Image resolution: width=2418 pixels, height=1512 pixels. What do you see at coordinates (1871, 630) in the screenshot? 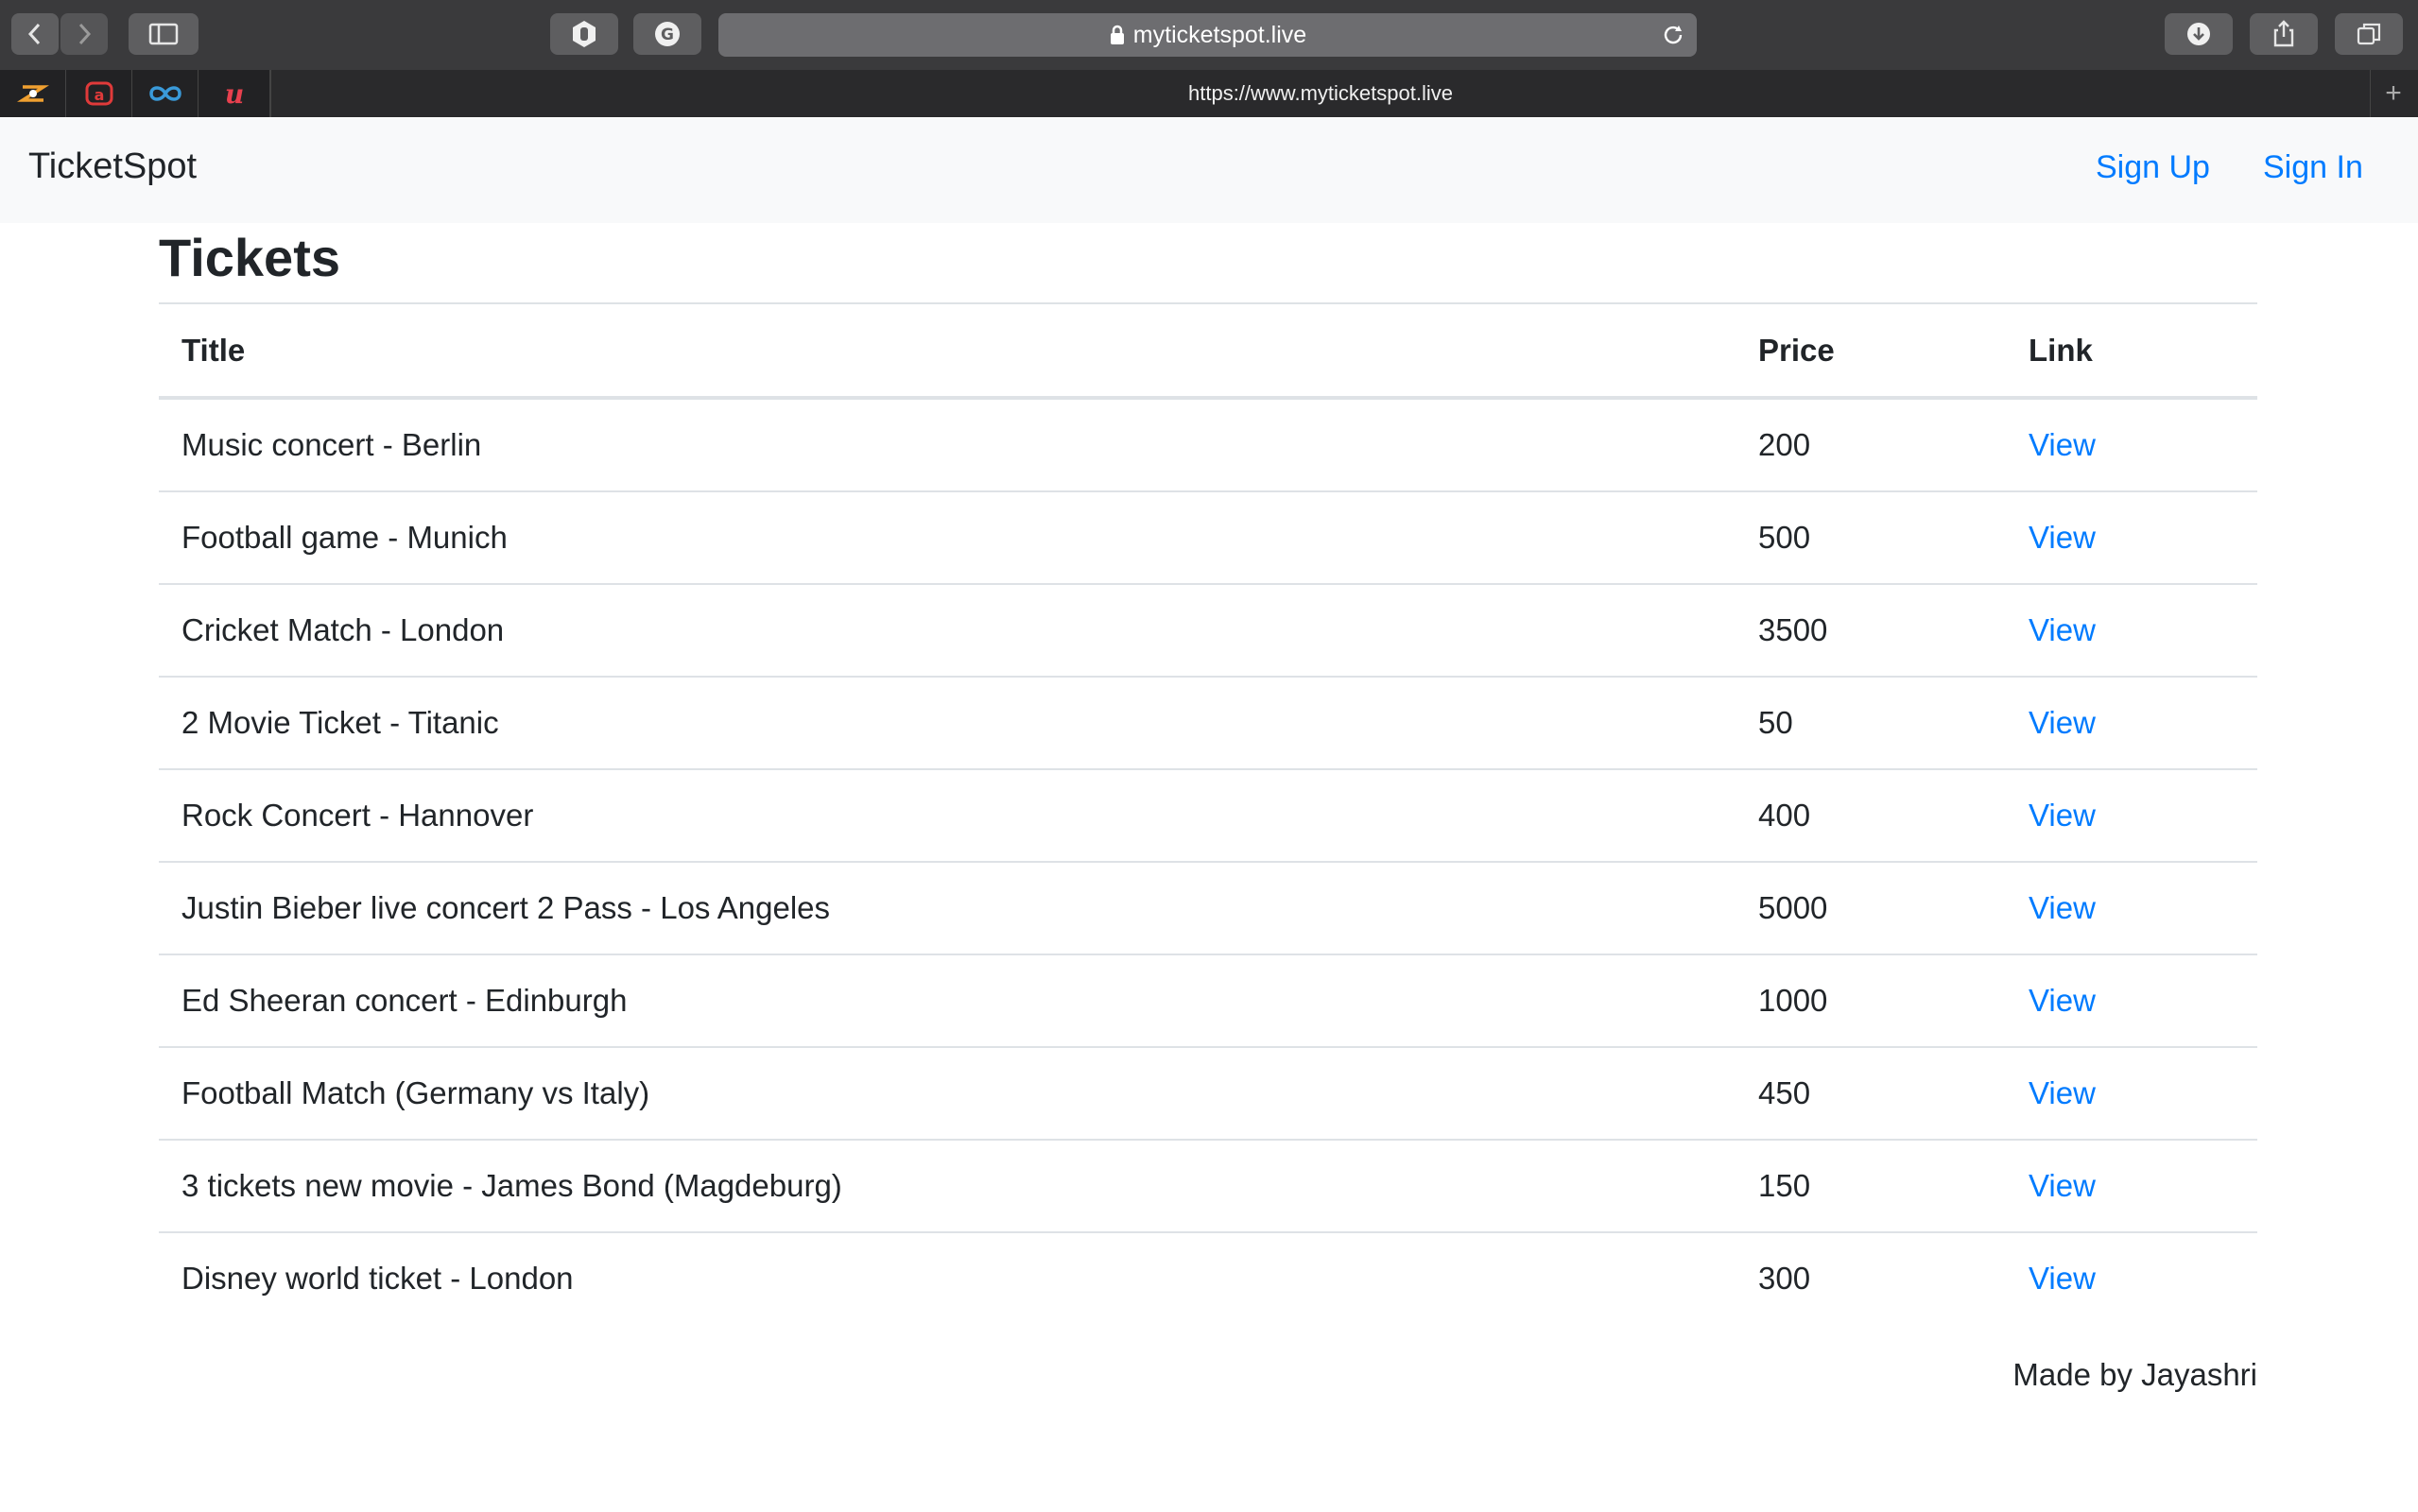
I see `ticket-price: 3500` at bounding box center [1871, 630].